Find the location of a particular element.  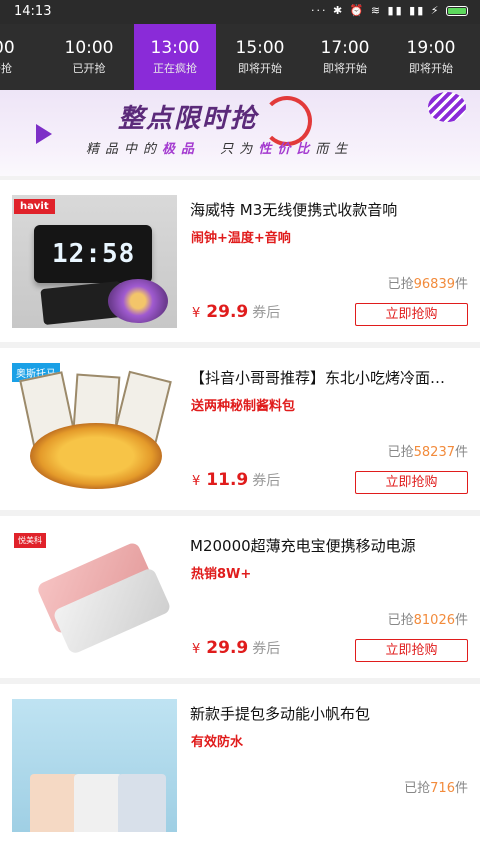

brand-logo: havit is located at coordinates (34, 206).